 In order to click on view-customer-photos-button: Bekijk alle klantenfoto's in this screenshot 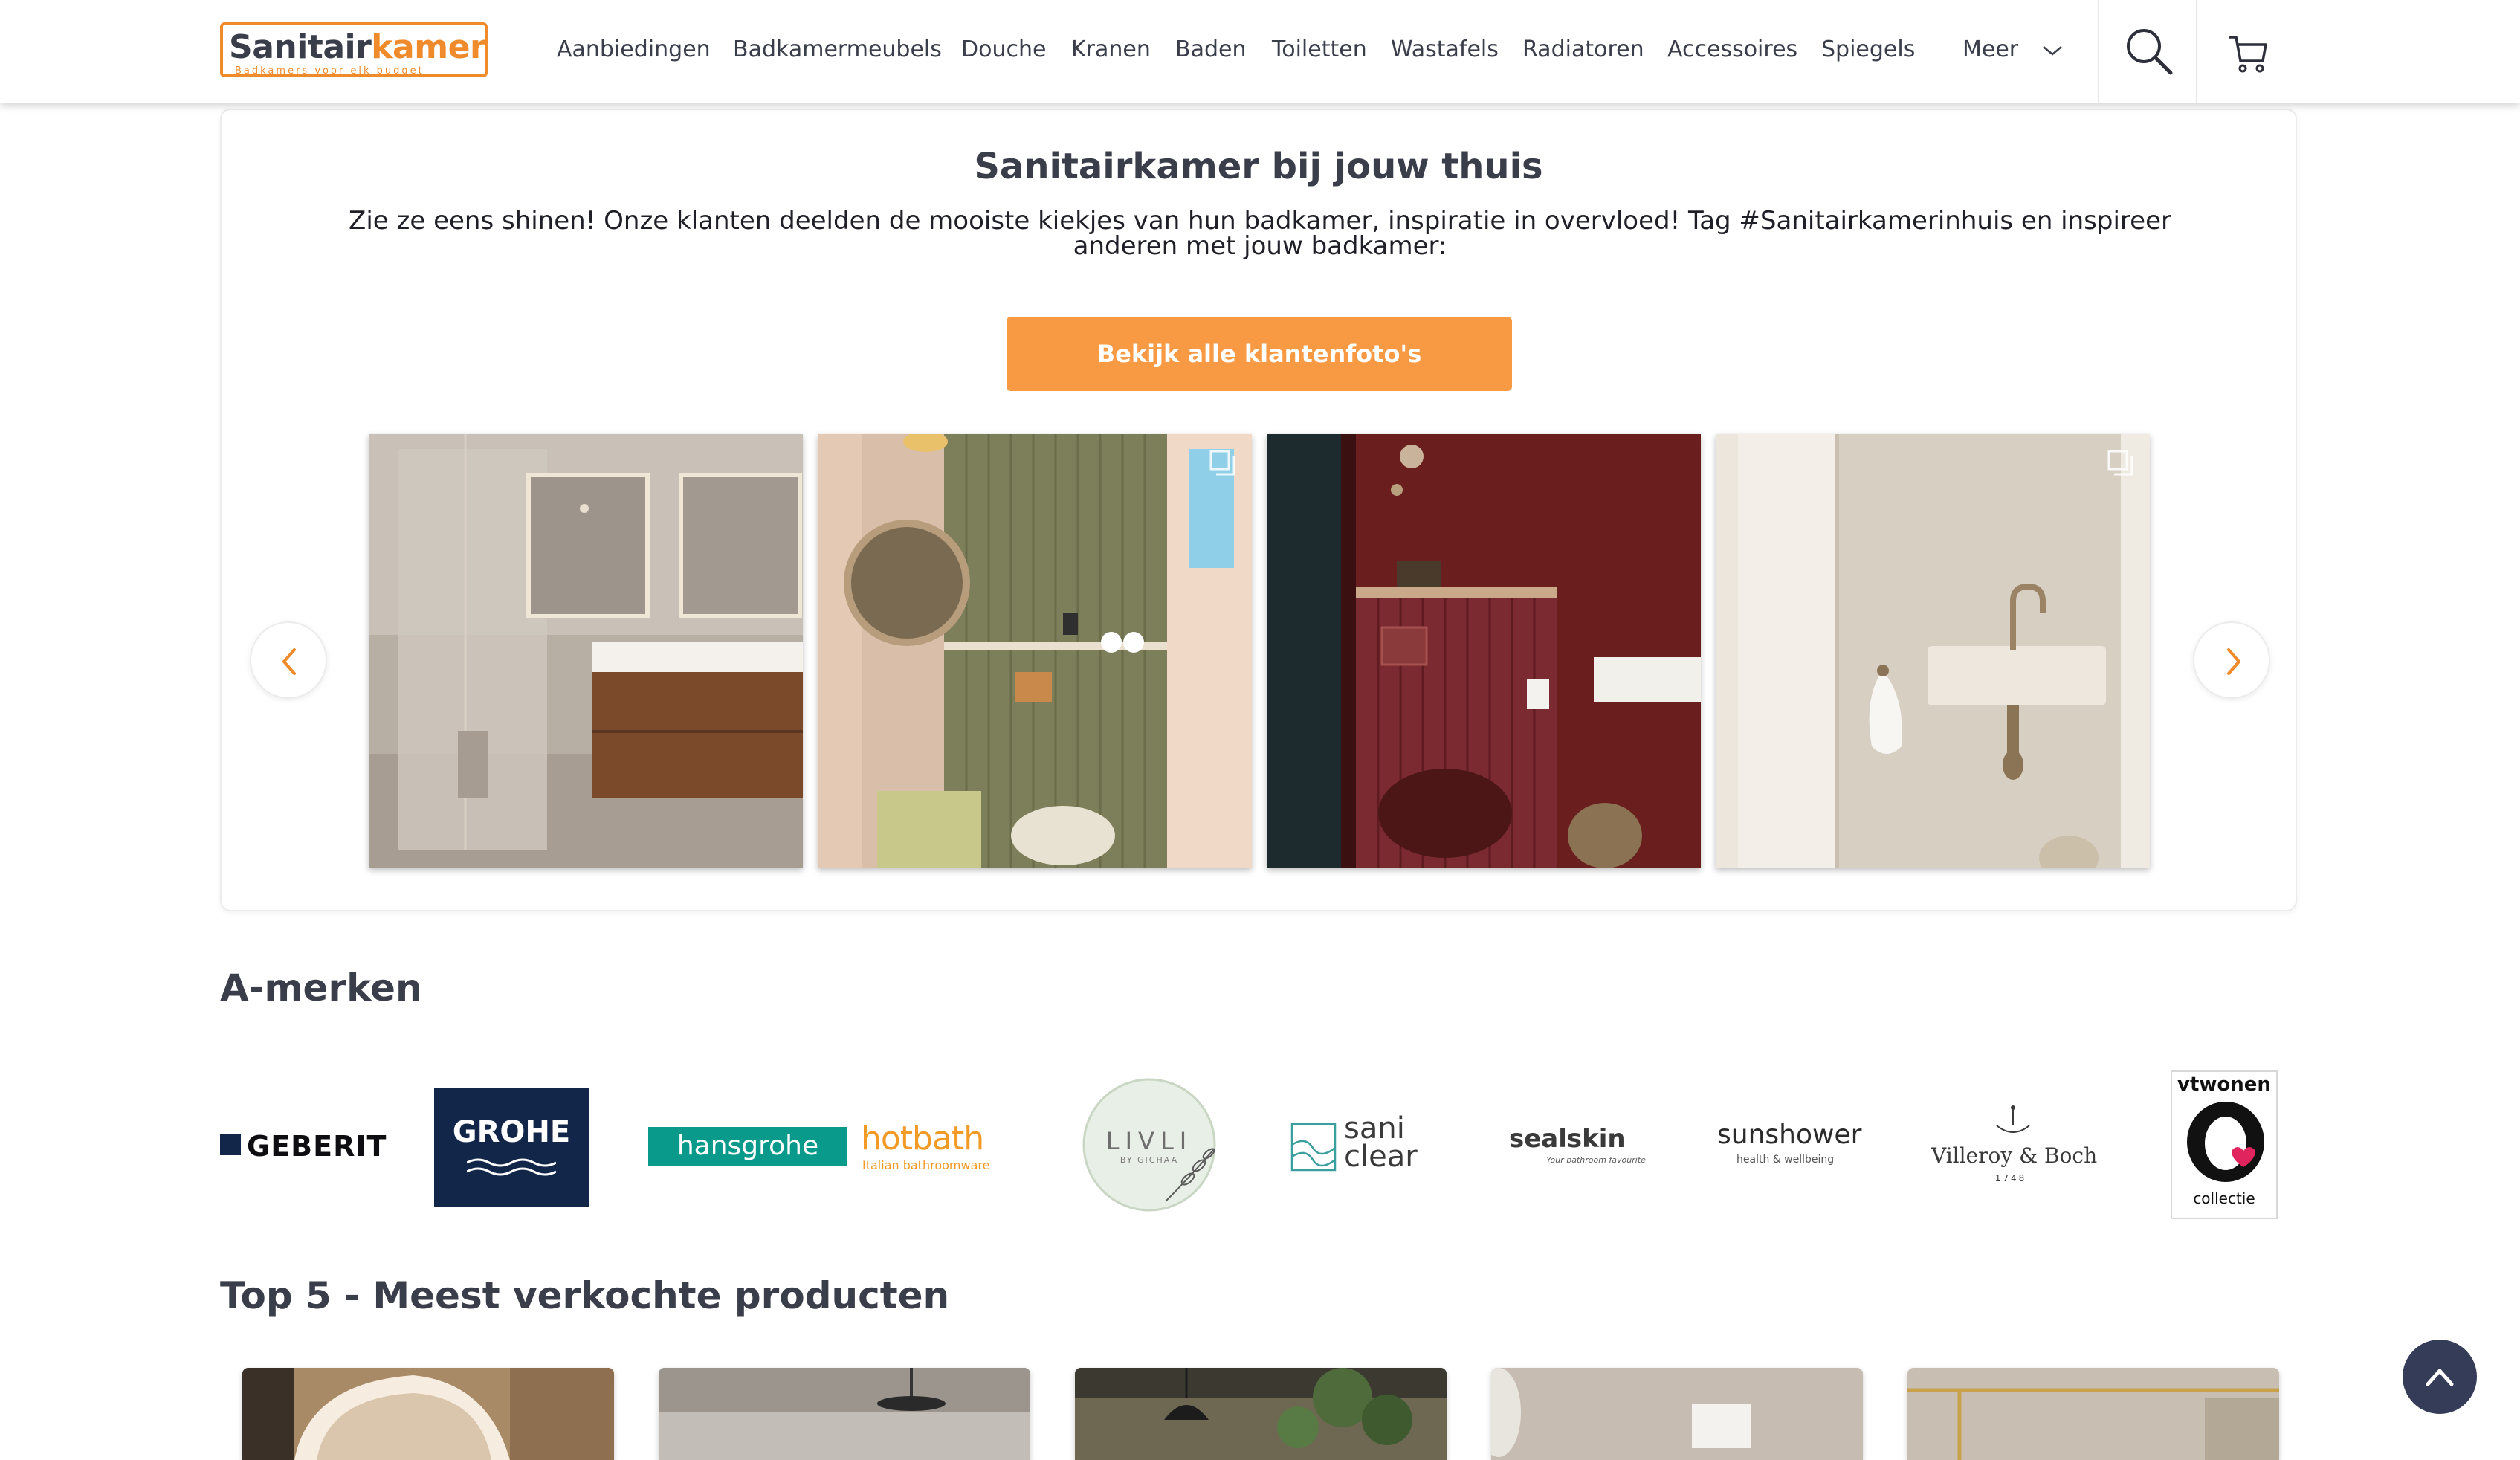, I will do `click(1260, 354)`.